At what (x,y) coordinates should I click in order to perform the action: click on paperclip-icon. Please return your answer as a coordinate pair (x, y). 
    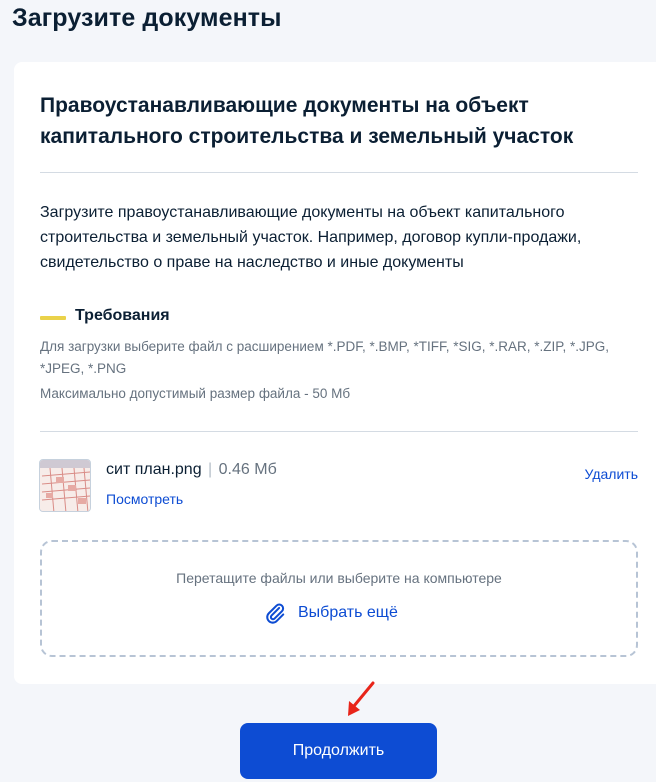
    Looking at the image, I should click on (275, 613).